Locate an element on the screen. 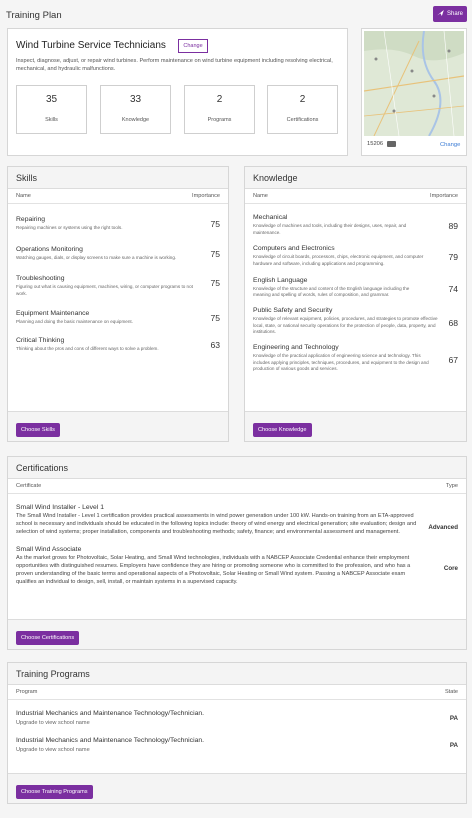 The image size is (472, 818). knowledge-panel-footer: Choose Knowledge is located at coordinates (355, 426).